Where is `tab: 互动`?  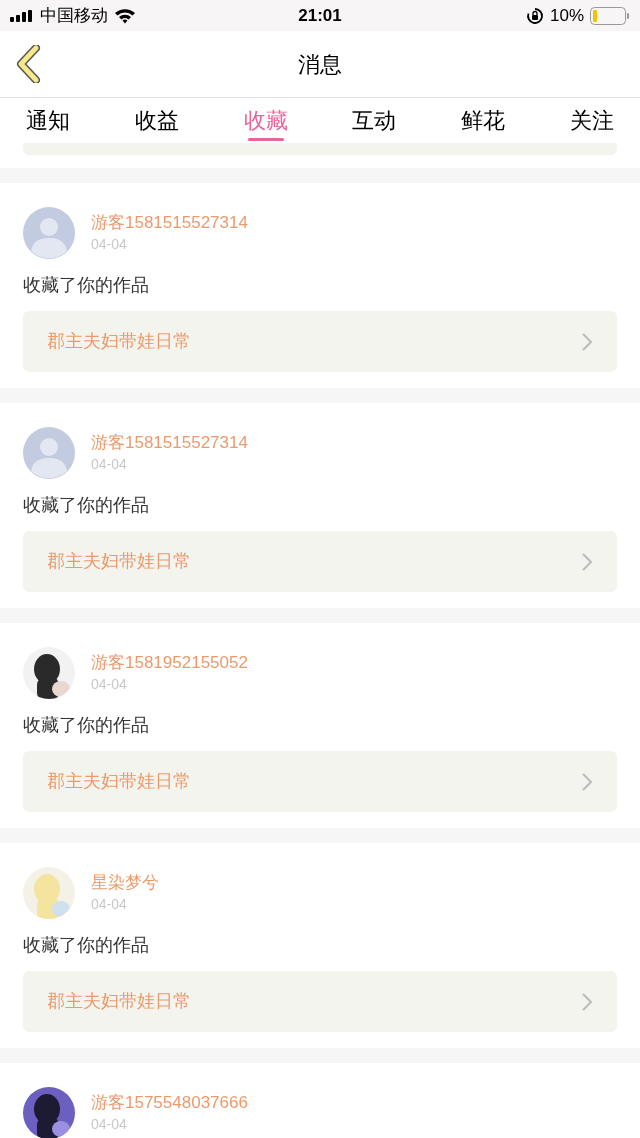 tab: 互动 is located at coordinates (374, 120).